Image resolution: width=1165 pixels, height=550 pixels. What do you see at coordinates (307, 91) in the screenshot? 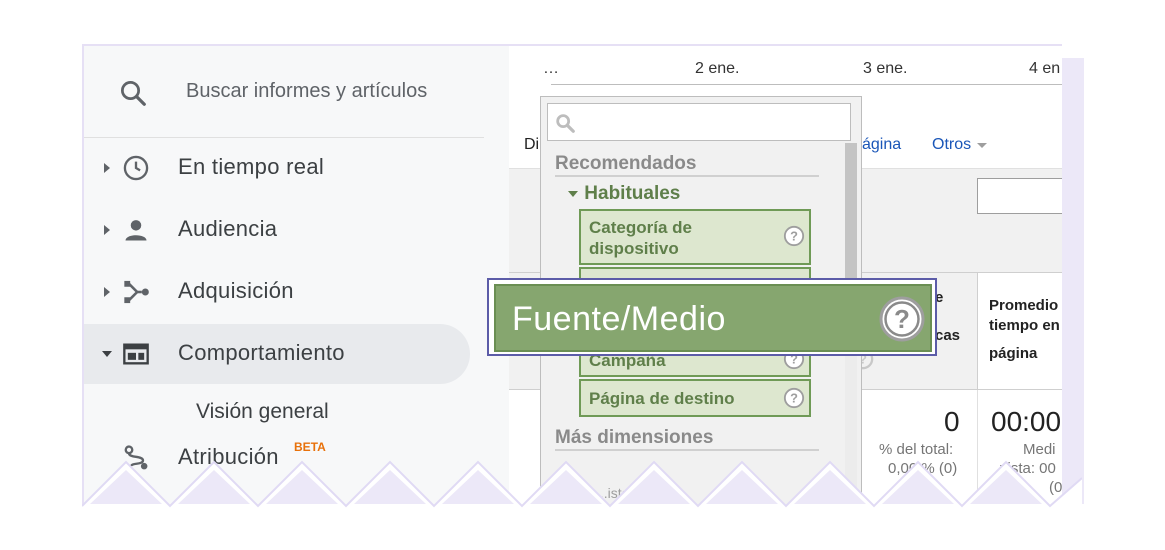
I see `search-placeholder: Buscar informes y artículos` at bounding box center [307, 91].